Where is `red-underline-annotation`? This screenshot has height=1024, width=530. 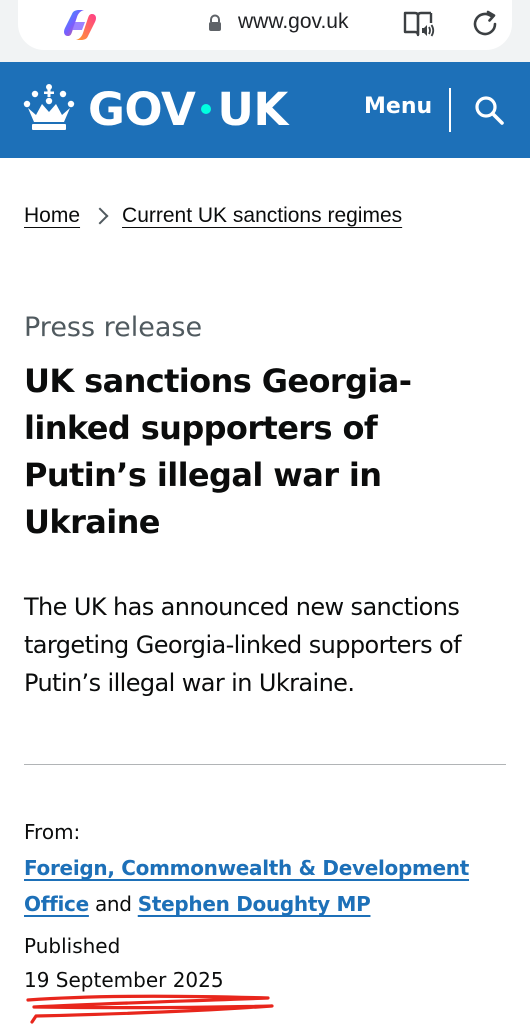 red-underline-annotation is located at coordinates (150, 1009).